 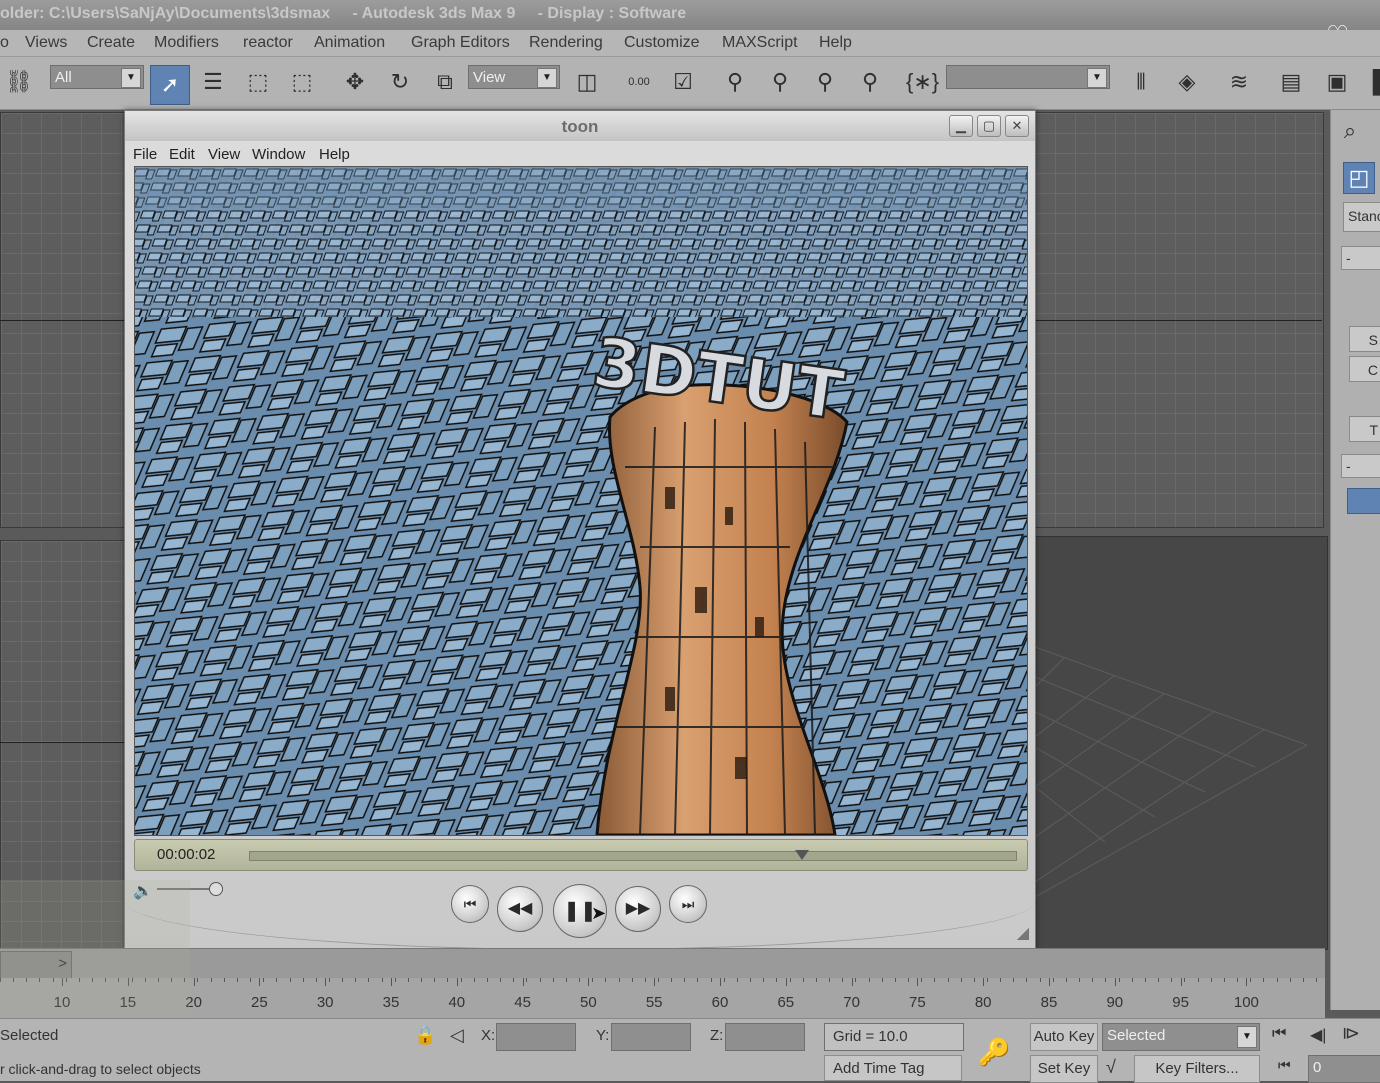 What do you see at coordinates (1111, 1067) in the screenshot?
I see `curve-icon: √` at bounding box center [1111, 1067].